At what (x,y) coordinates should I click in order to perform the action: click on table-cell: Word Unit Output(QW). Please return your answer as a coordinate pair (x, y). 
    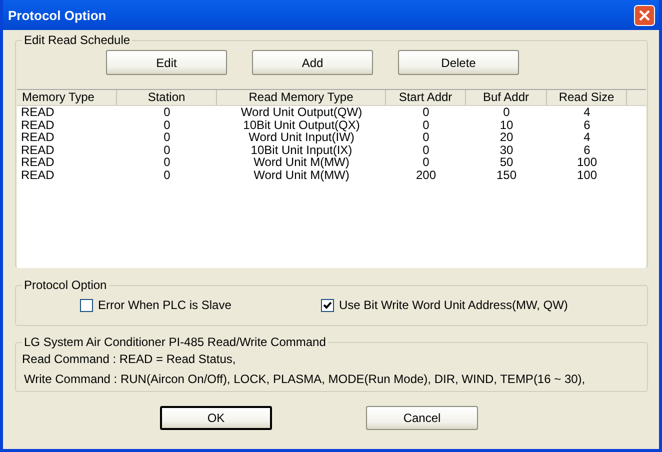
    Looking at the image, I should click on (301, 112).